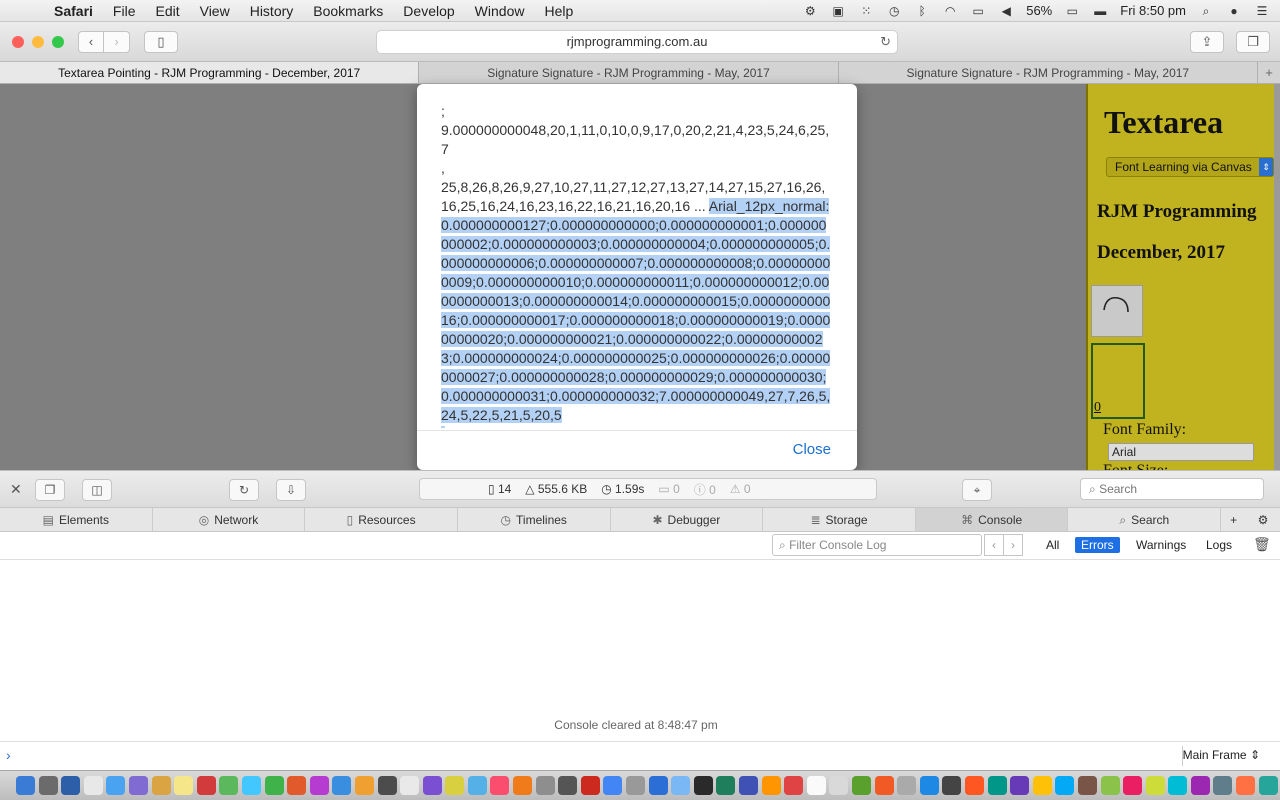  What do you see at coordinates (950, 11) in the screenshot?
I see `wifi-icon: ◠` at bounding box center [950, 11].